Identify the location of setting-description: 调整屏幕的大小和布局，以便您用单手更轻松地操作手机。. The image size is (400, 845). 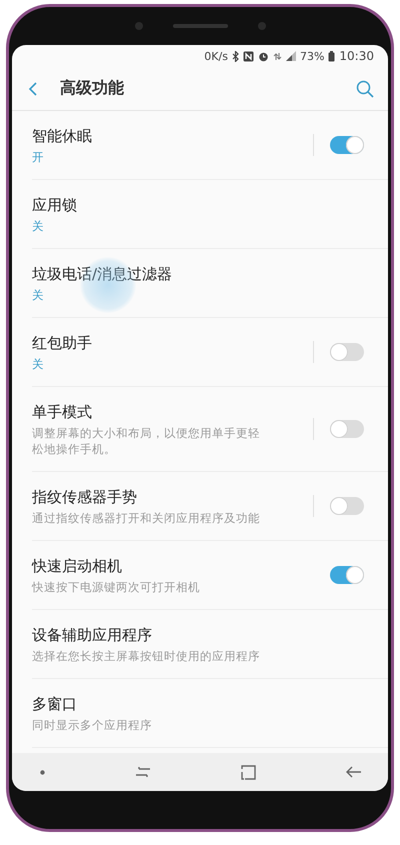
(146, 441).